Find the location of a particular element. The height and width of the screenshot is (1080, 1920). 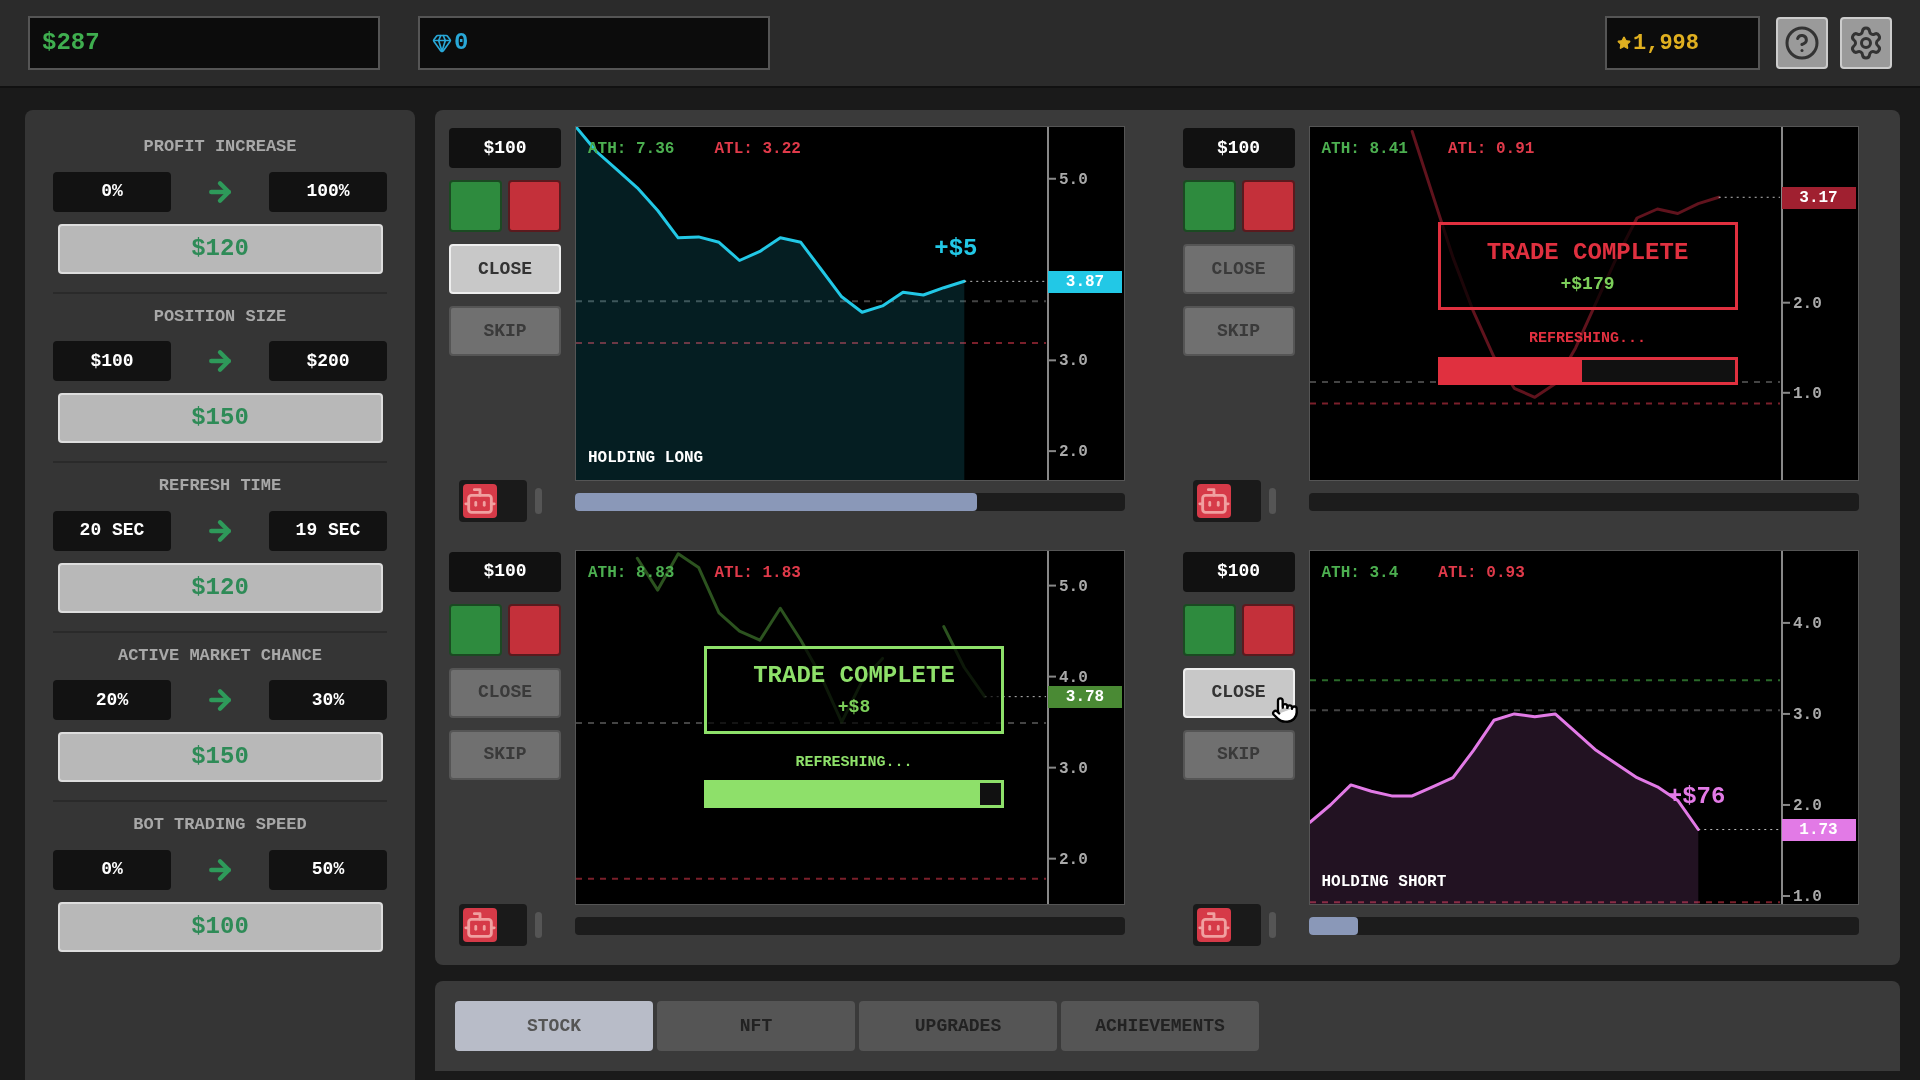

next-value: 100% is located at coordinates (328, 191).